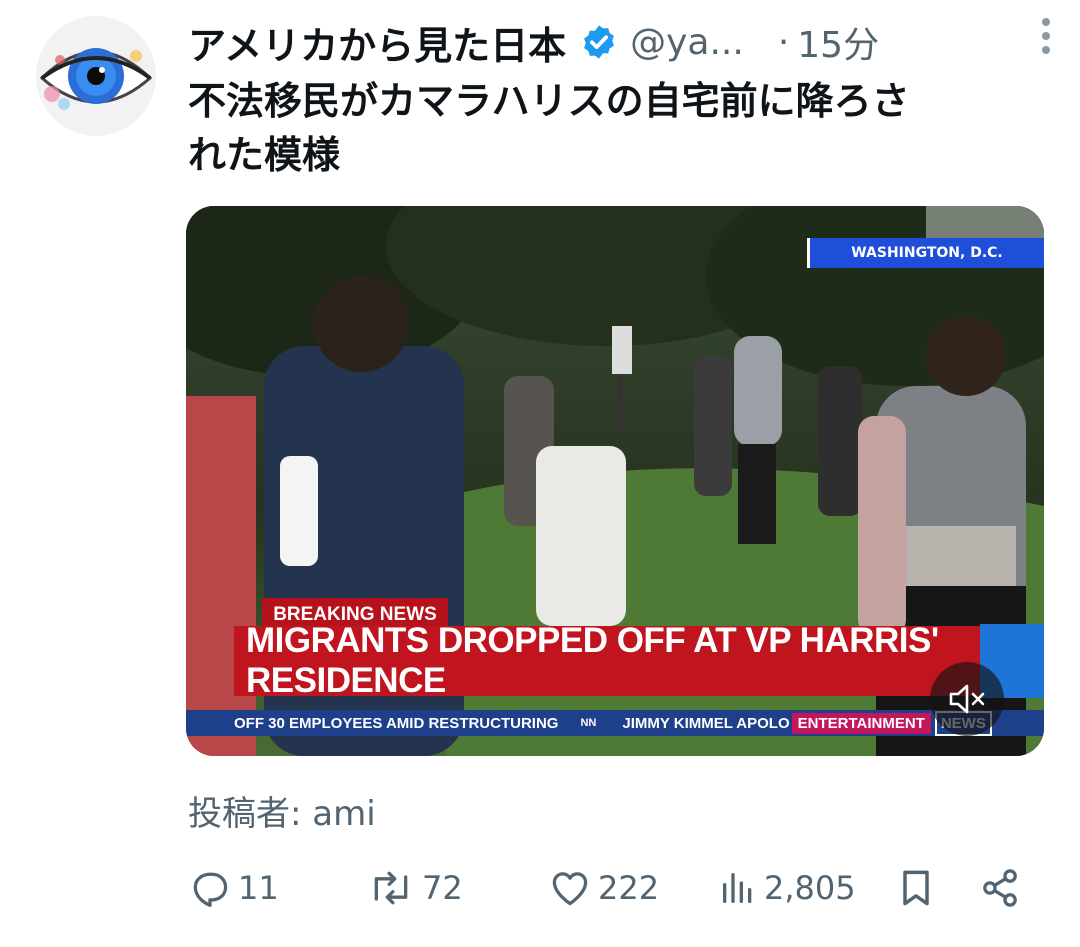 Image resolution: width=1080 pixels, height=947 pixels. I want to click on tweet-text-line: 不法移民がカマラハリスの自宅前に降ろさ, so click(549, 101).